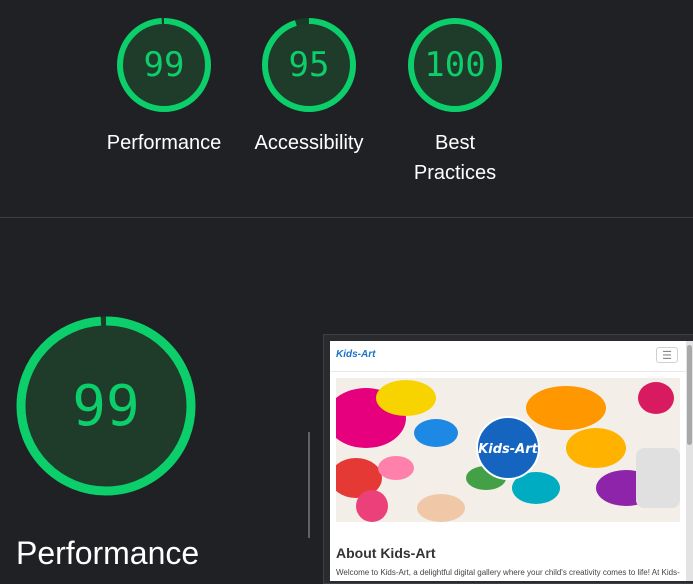 This screenshot has width=693, height=584. What do you see at coordinates (356, 354) in the screenshot?
I see `thumb-brand: Kids-Art` at bounding box center [356, 354].